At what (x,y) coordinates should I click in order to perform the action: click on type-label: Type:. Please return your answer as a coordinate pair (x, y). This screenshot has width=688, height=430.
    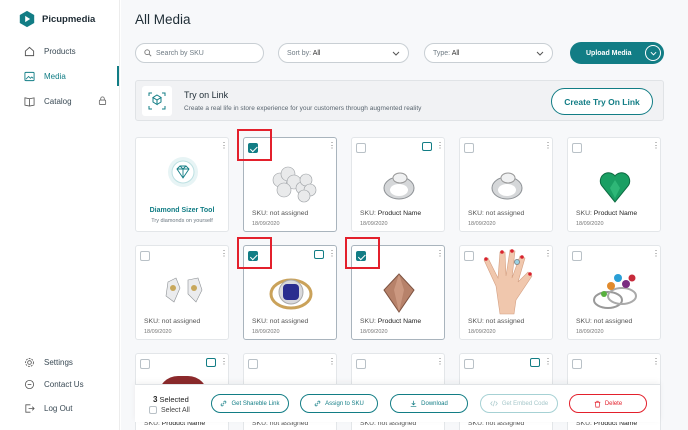
    Looking at the image, I should click on (442, 53).